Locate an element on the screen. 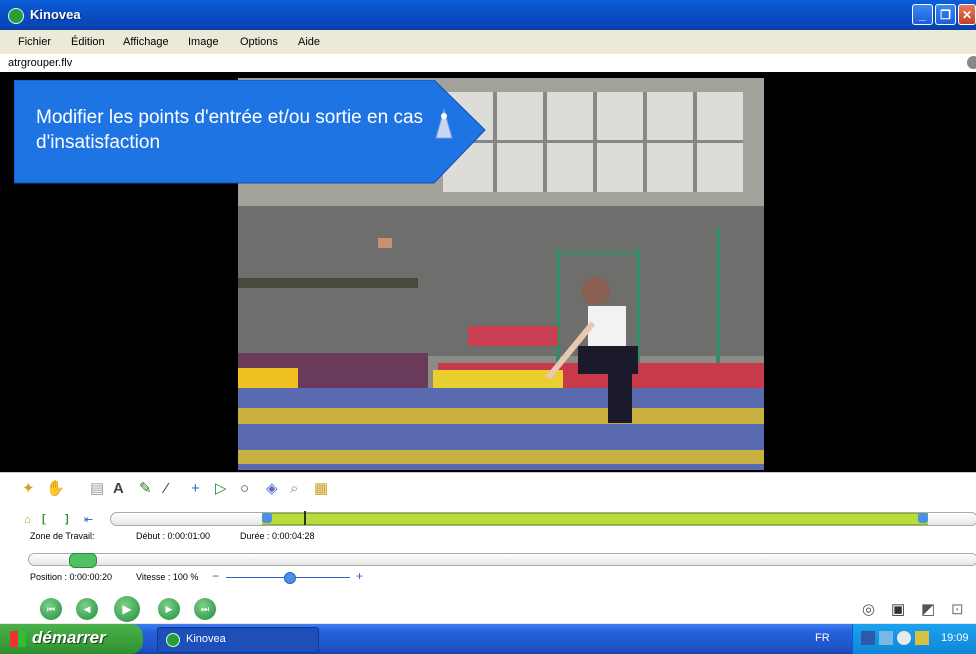 The image size is (976, 654). drawing-toolbar: ✦ ✋ ▤ A ✎ ⁄ + ▷ ○ ◈ ⌕ ▦ is located at coordinates (488, 487).